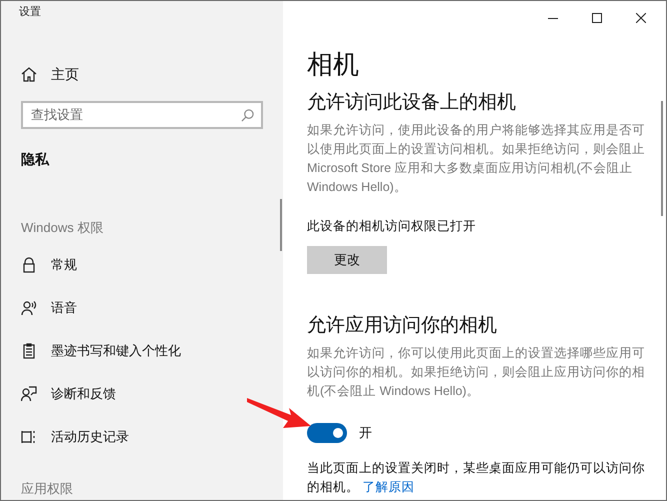 Image resolution: width=667 pixels, height=501 pixels. What do you see at coordinates (30, 12) in the screenshot?
I see `window-title: 设置` at bounding box center [30, 12].